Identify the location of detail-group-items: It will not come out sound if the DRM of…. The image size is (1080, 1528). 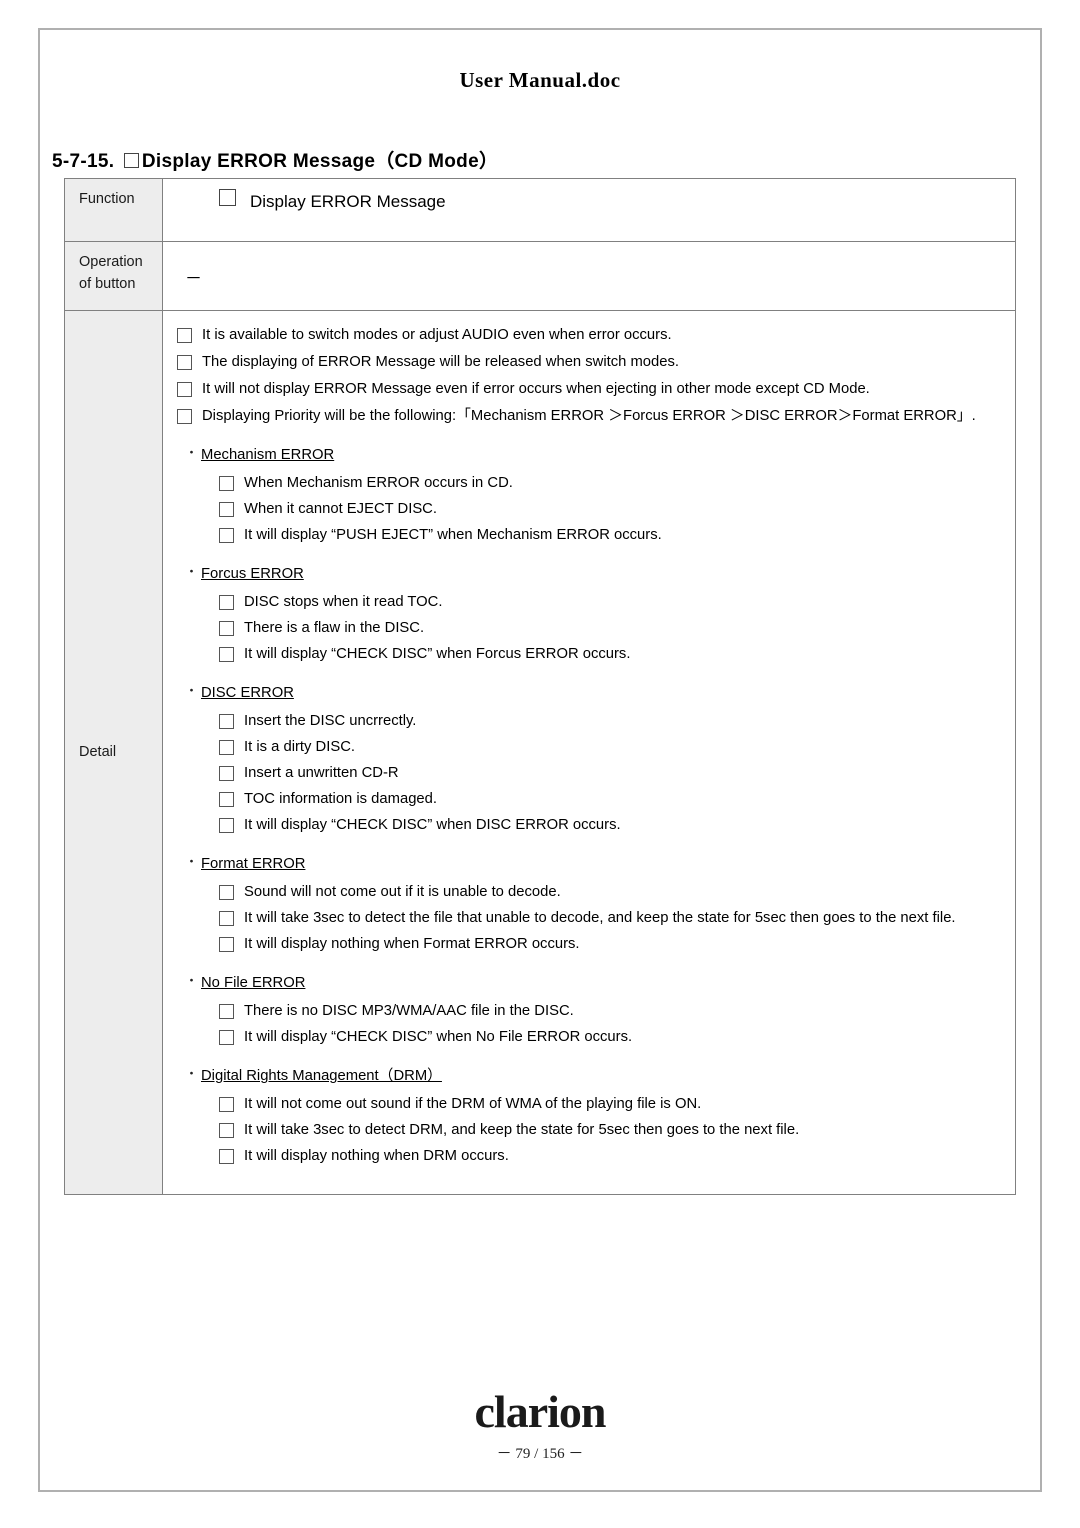
(612, 1130).